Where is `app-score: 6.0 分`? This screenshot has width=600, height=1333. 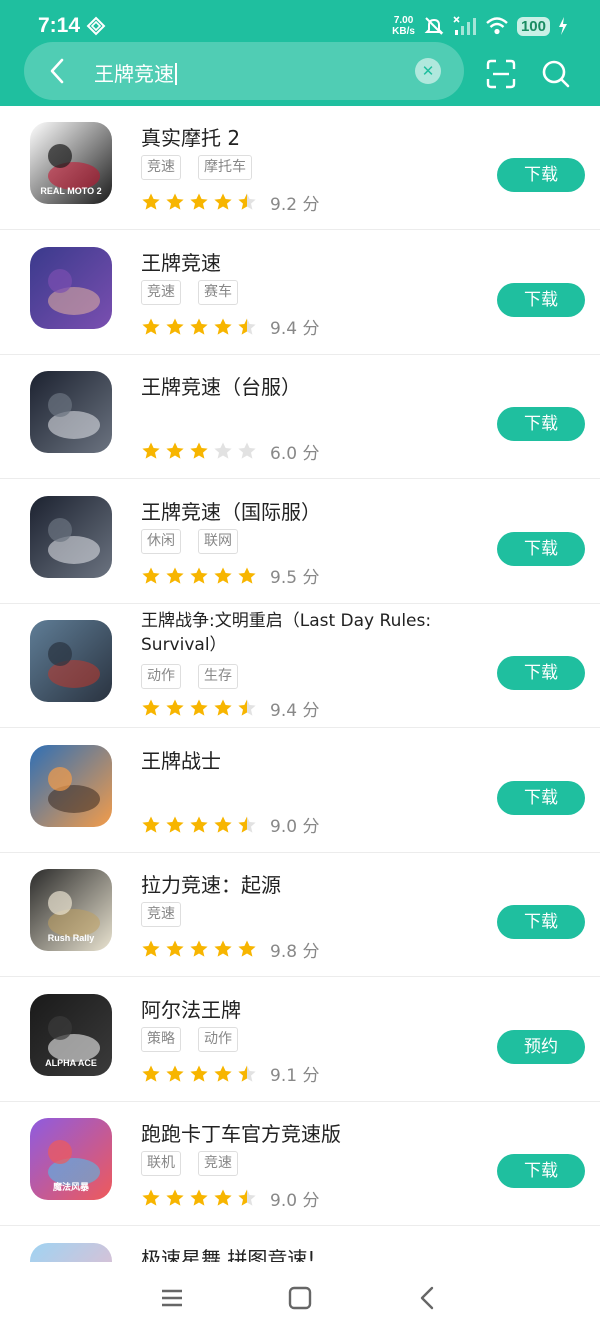
app-score: 6.0 分 is located at coordinates (295, 453).